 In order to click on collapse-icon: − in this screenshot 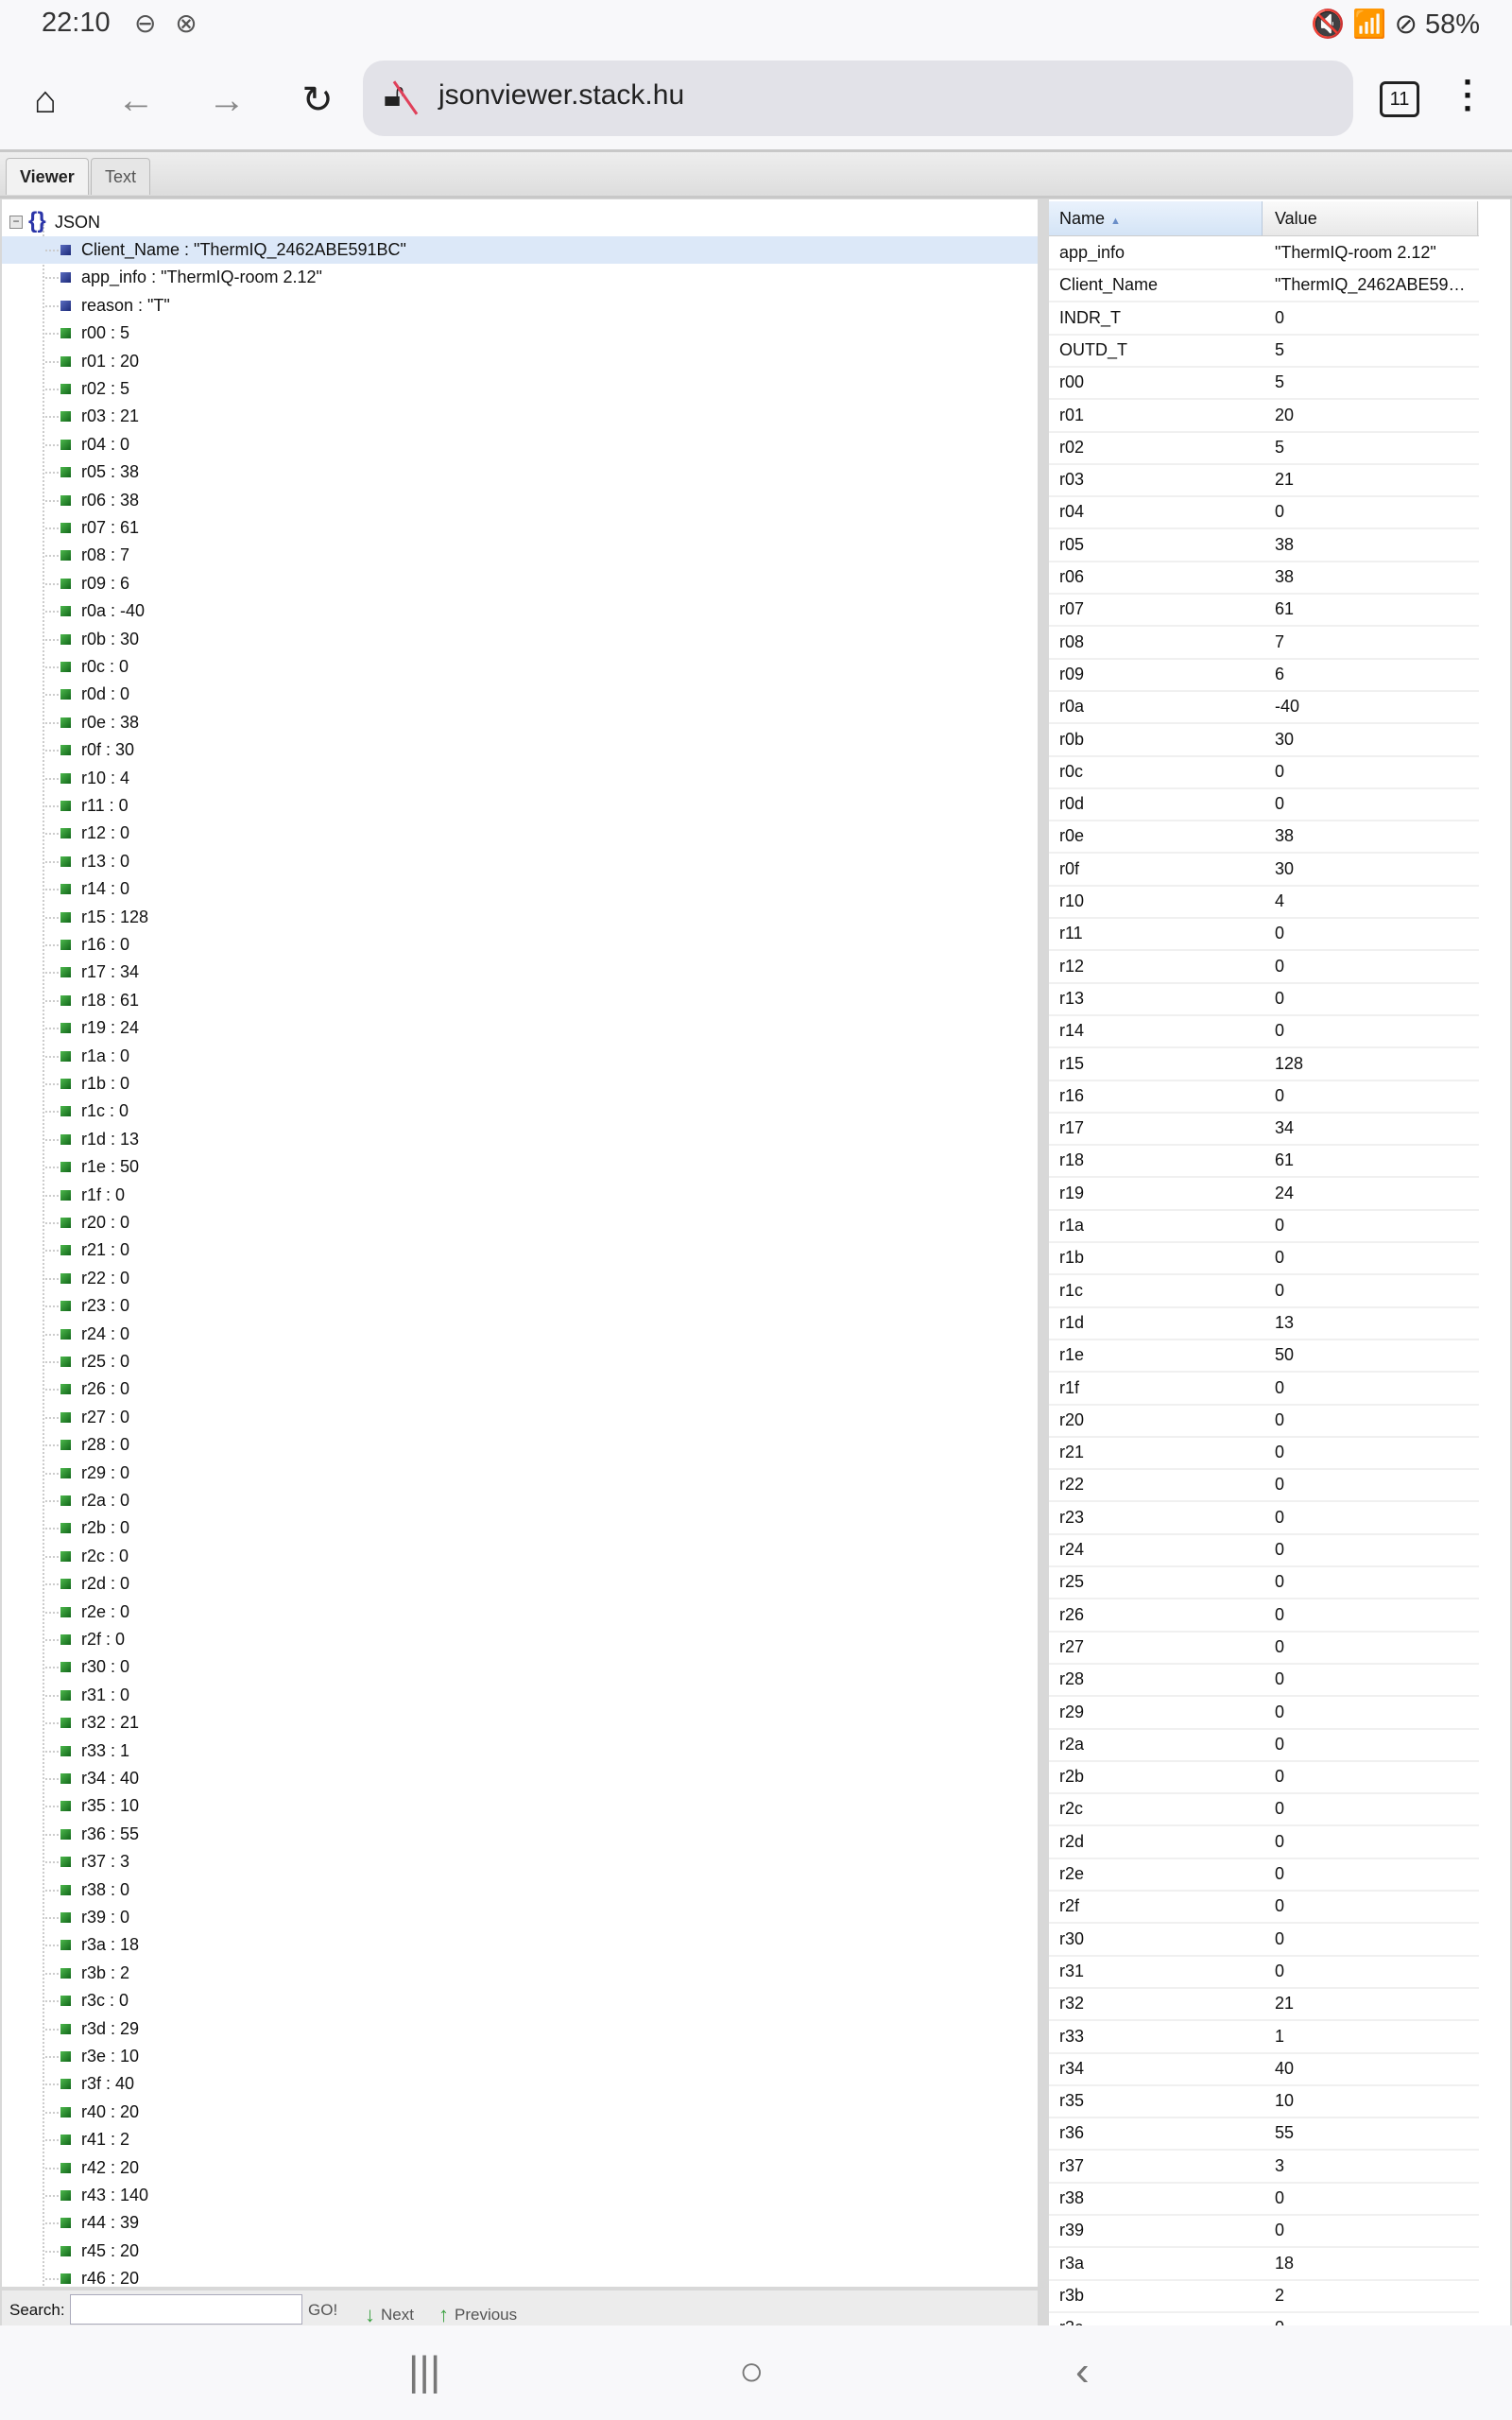, I will do `click(16, 222)`.